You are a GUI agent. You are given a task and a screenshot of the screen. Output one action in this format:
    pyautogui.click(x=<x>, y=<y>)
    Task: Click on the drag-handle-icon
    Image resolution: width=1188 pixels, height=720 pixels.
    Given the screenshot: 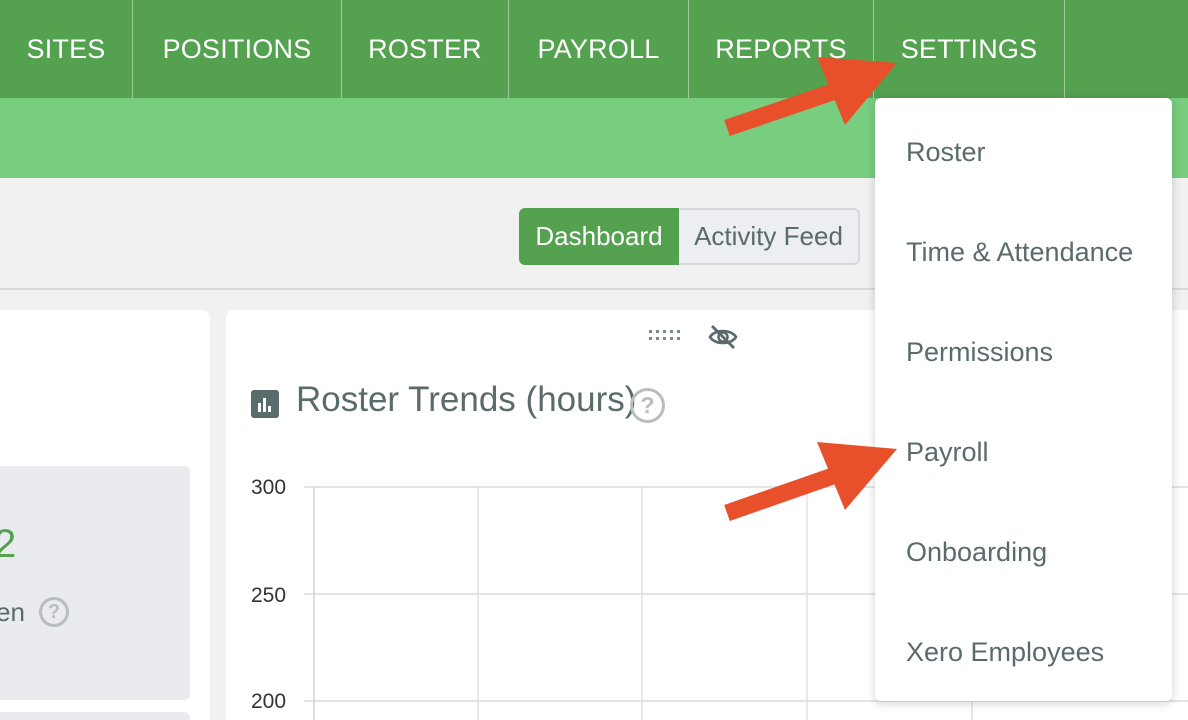 What is the action you would take?
    pyautogui.click(x=667, y=335)
    